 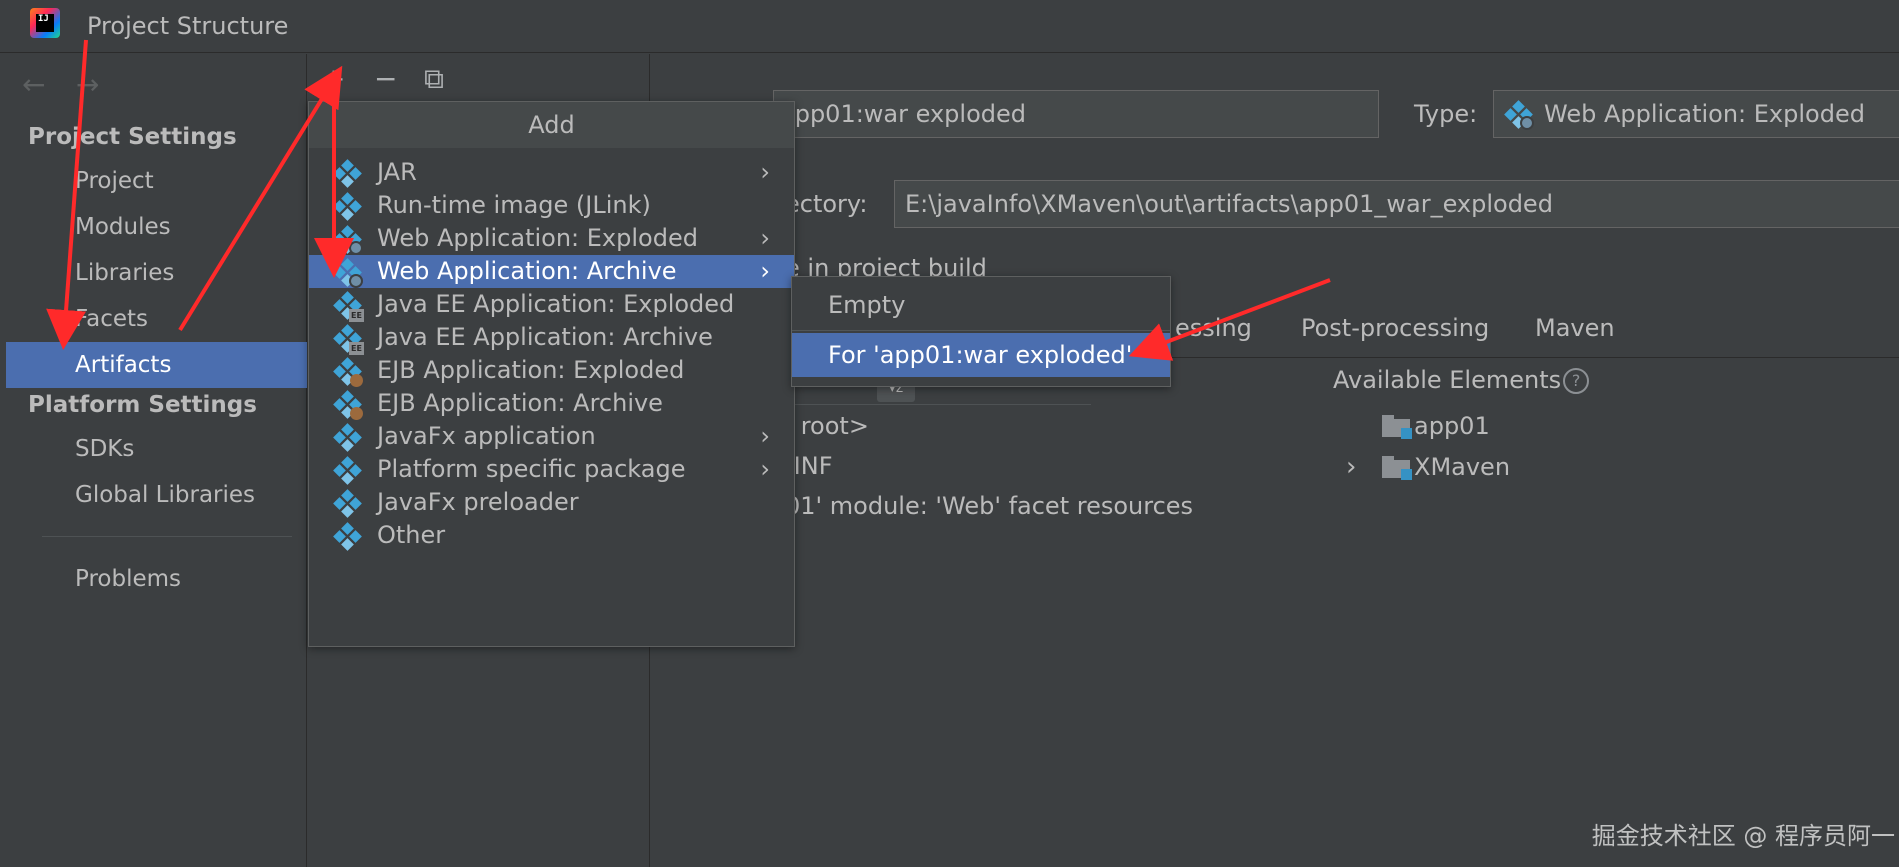 I want to click on add-menu-item: JAR ›, so click(x=551, y=172).